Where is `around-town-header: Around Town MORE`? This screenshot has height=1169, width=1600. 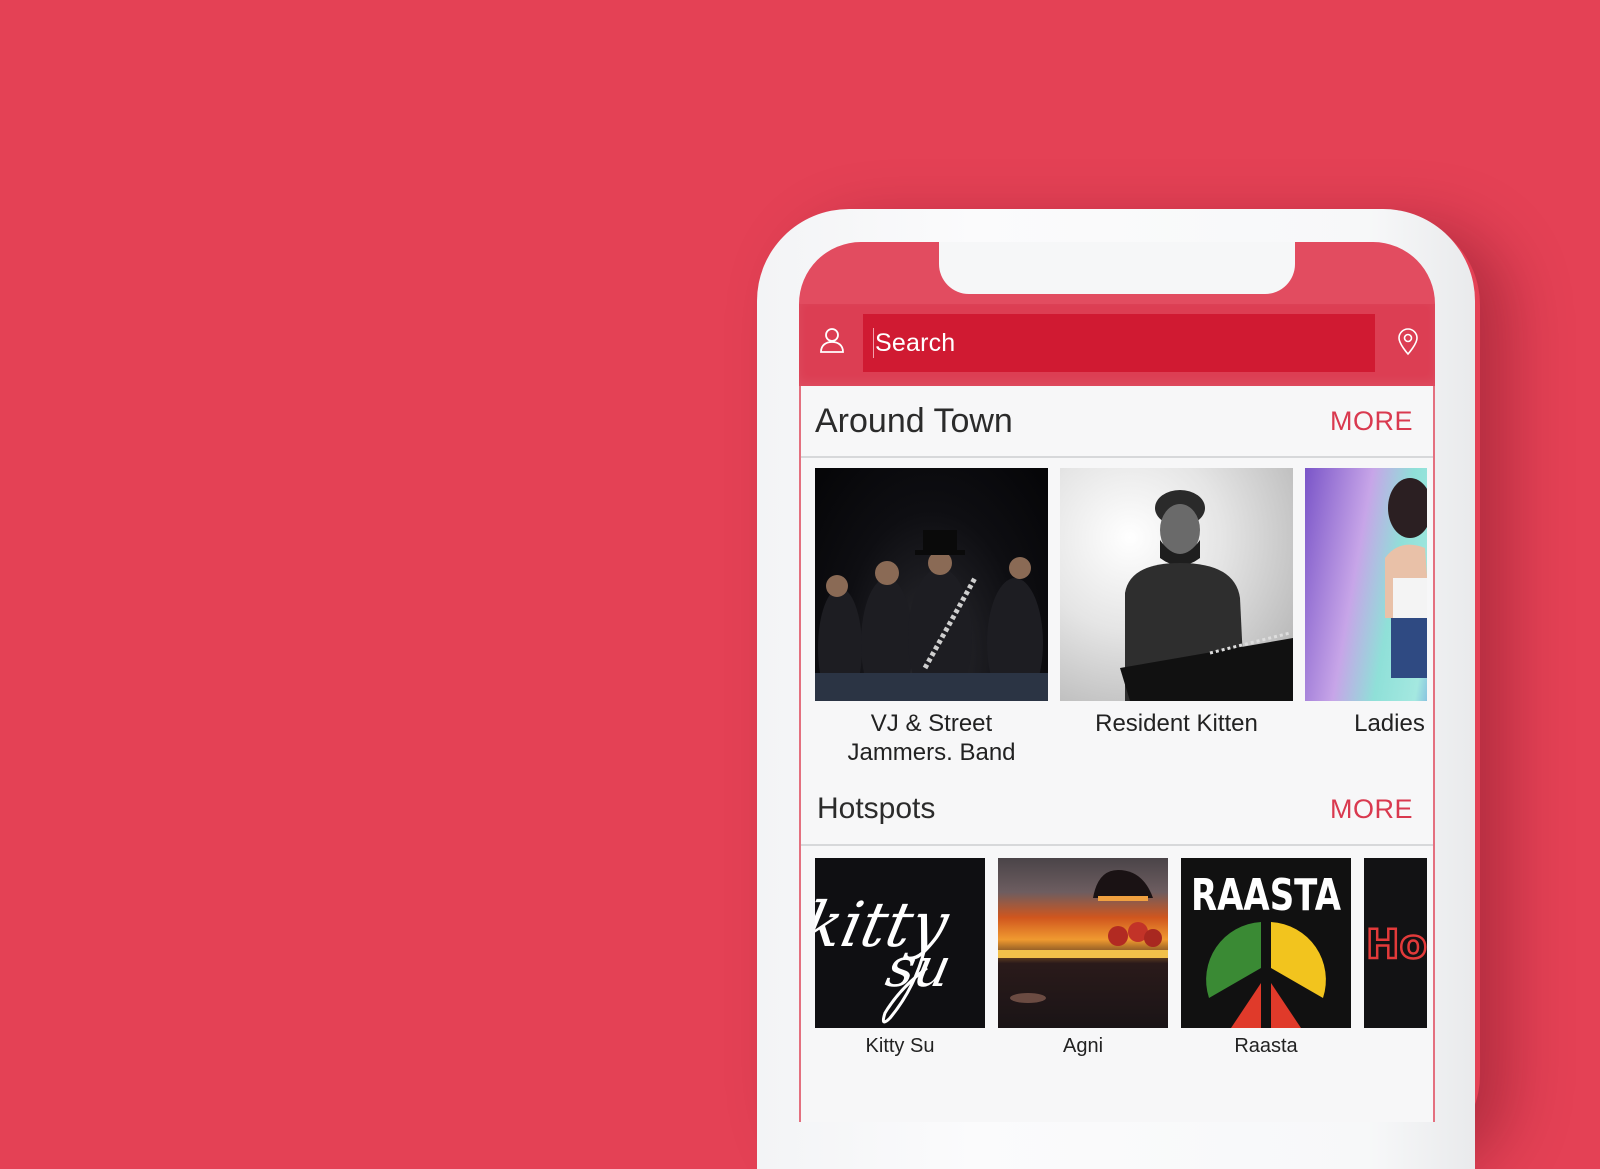 around-town-header: Around Town MORE is located at coordinates (1117, 422).